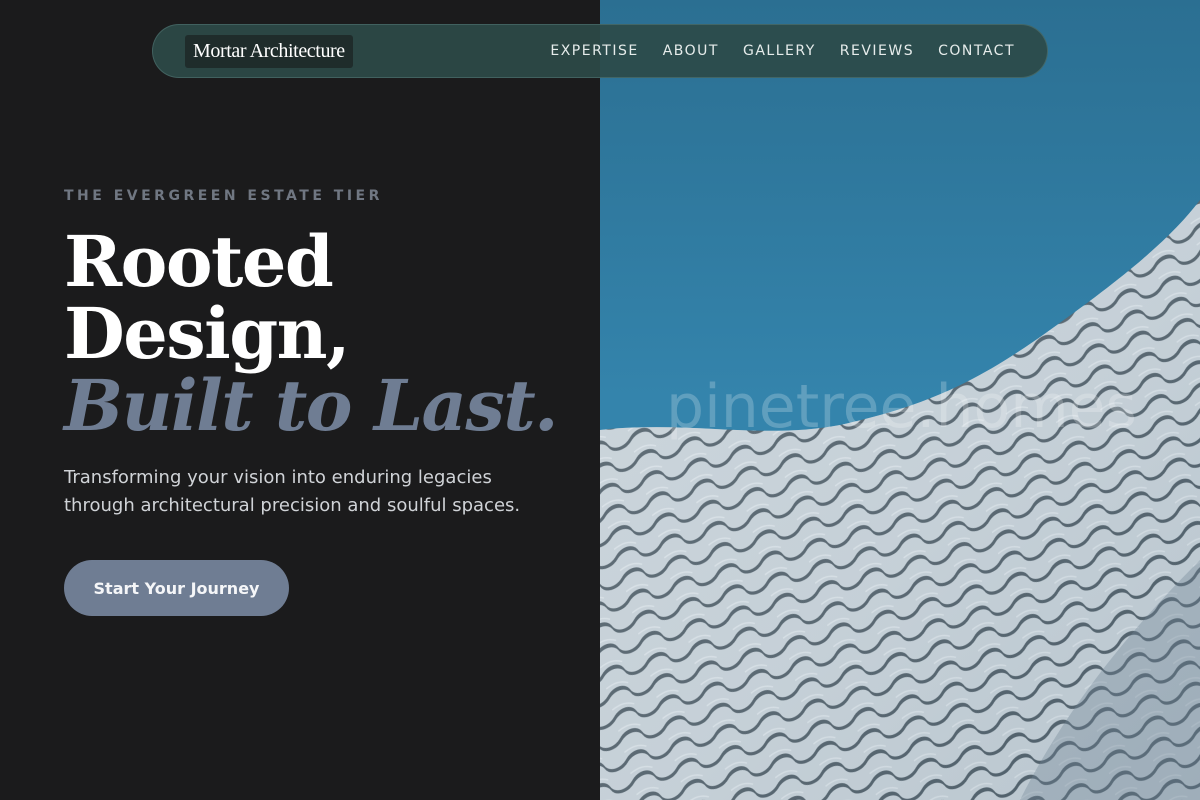  I want to click on hero-eyebrow: THE EVERGREEN ESTATE TIER, so click(223, 196).